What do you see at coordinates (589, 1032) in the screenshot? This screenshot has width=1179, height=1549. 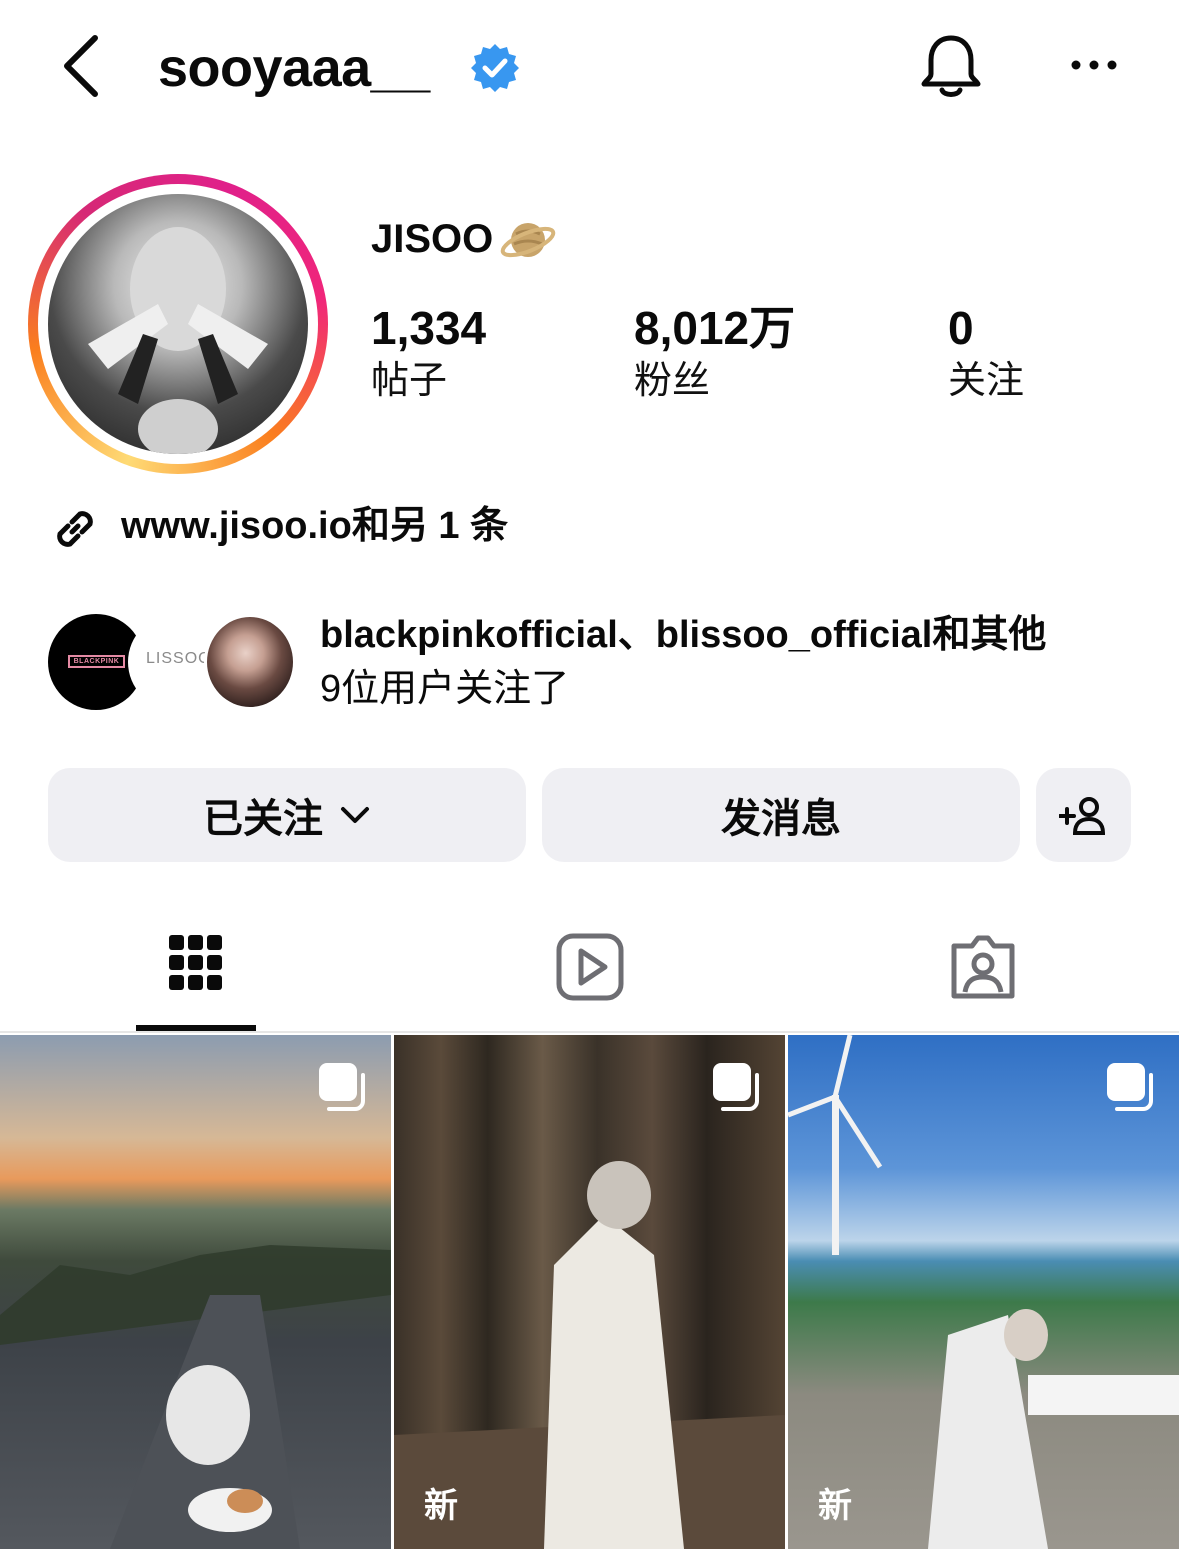 I see `tab-divider` at bounding box center [589, 1032].